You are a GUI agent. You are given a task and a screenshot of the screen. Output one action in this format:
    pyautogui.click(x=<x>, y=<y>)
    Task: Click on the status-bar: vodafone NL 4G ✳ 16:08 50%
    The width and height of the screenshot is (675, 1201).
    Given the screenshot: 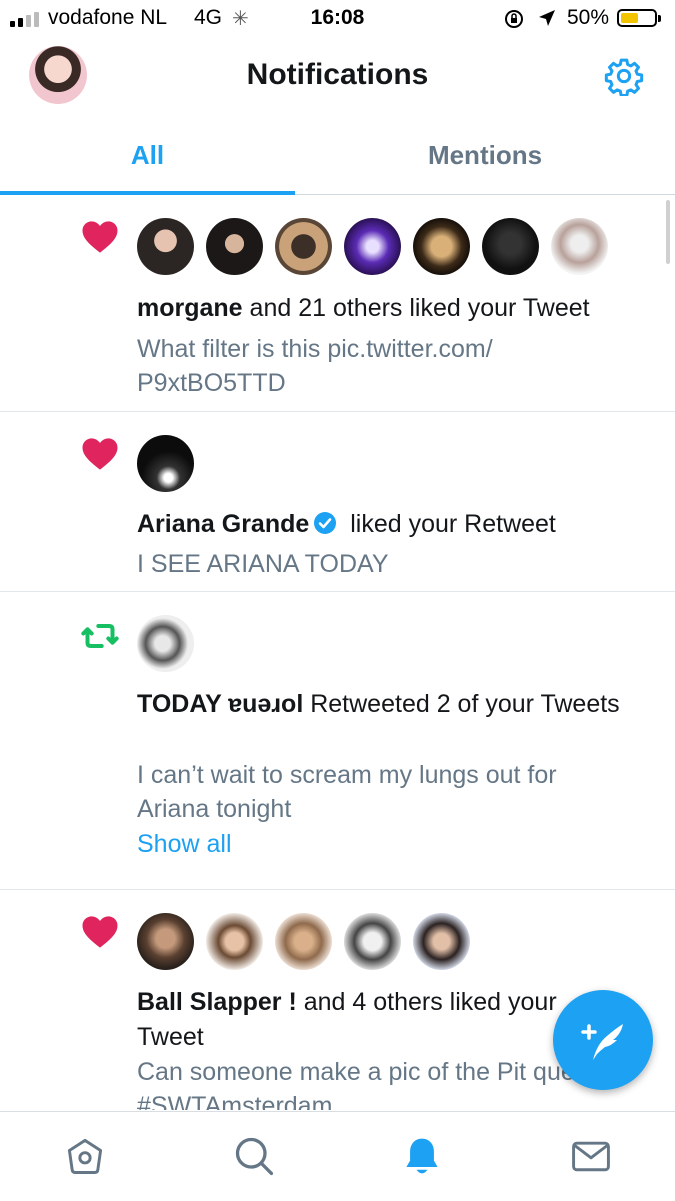 What is the action you would take?
    pyautogui.click(x=337, y=19)
    